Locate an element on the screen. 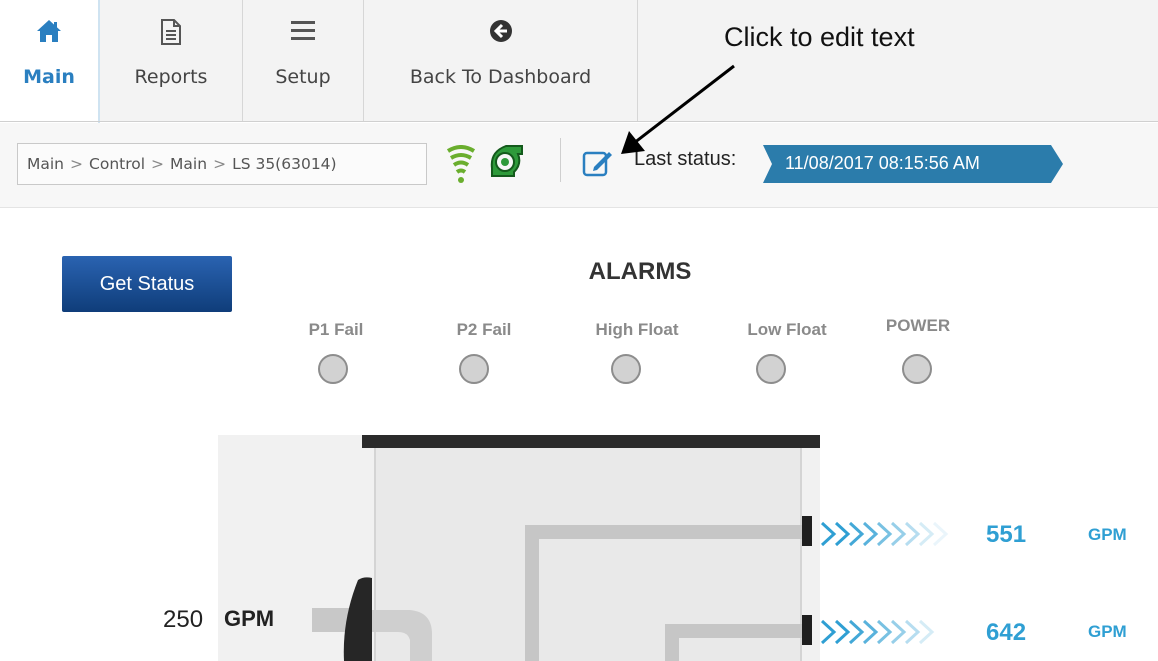  outflow-2-value: 642 is located at coordinates (1006, 632).